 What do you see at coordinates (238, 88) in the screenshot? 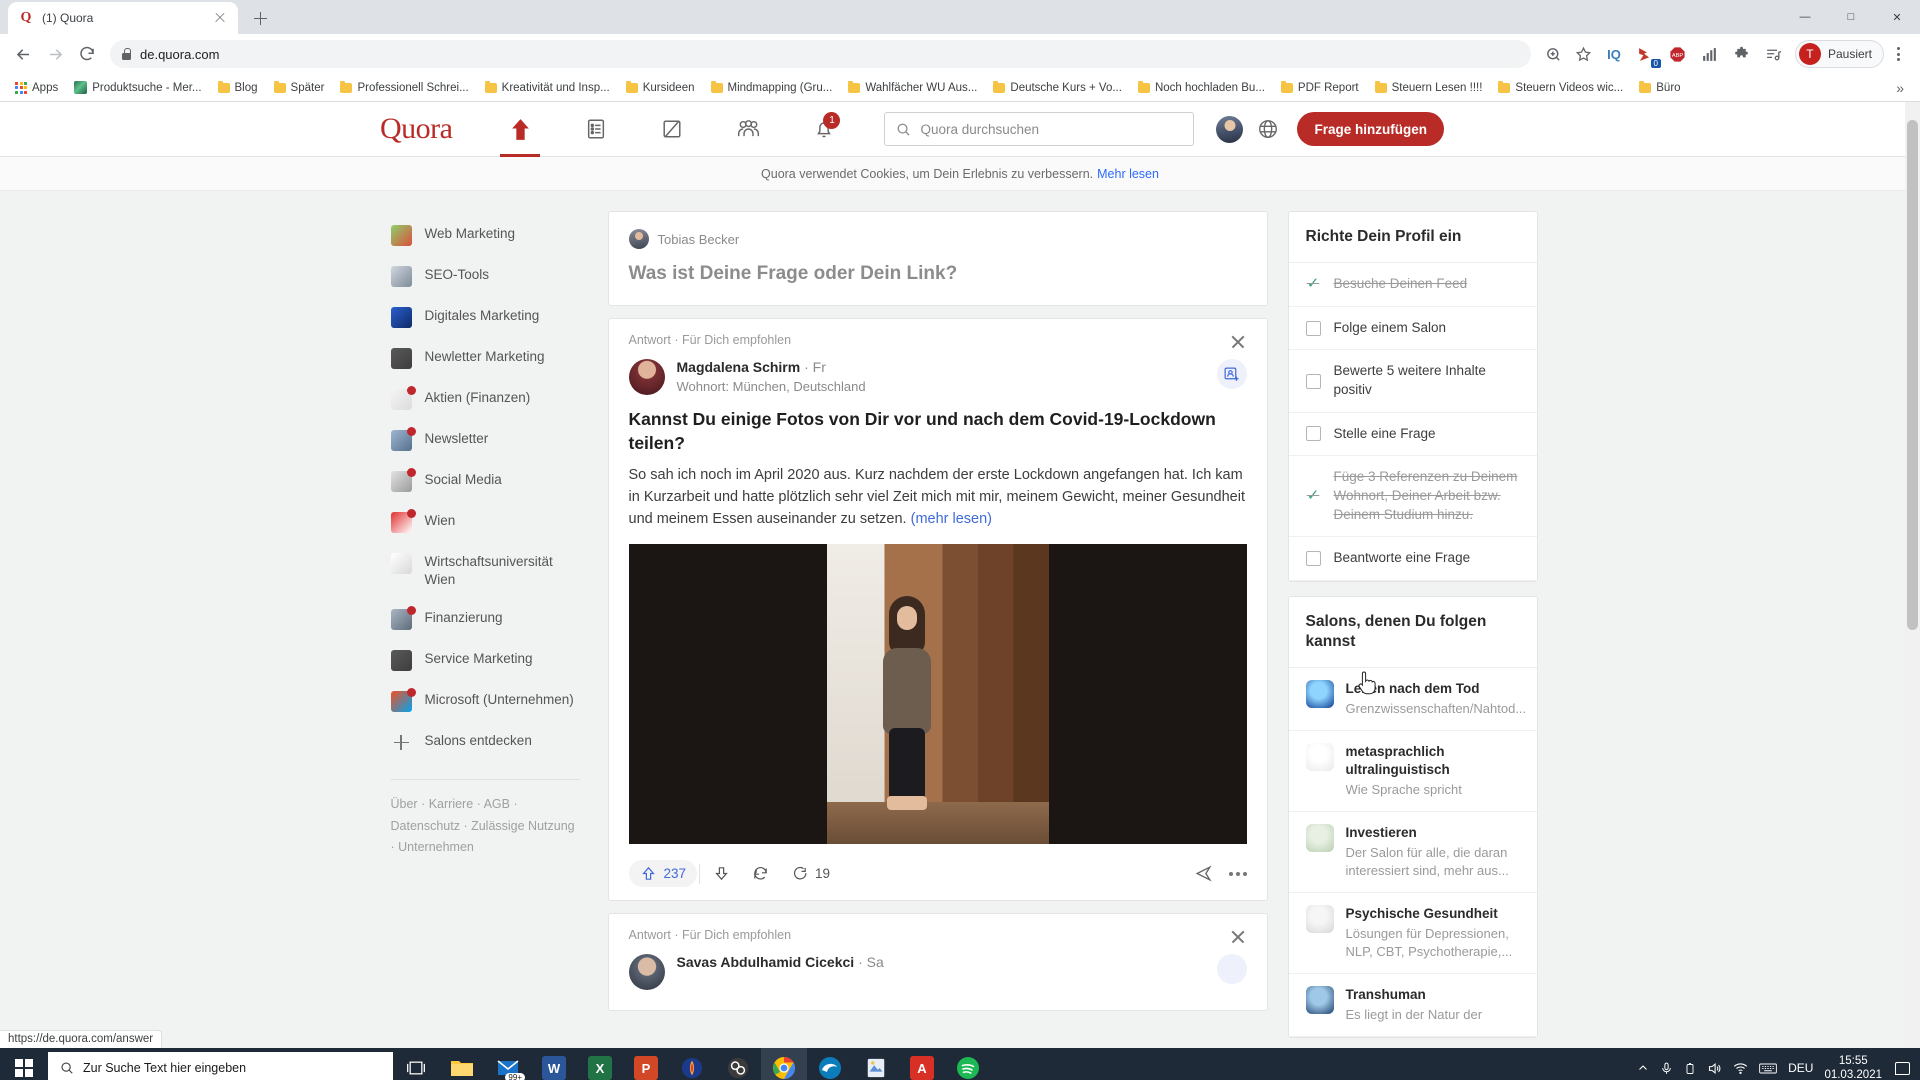
I see `bookmark-item: Blog` at bounding box center [238, 88].